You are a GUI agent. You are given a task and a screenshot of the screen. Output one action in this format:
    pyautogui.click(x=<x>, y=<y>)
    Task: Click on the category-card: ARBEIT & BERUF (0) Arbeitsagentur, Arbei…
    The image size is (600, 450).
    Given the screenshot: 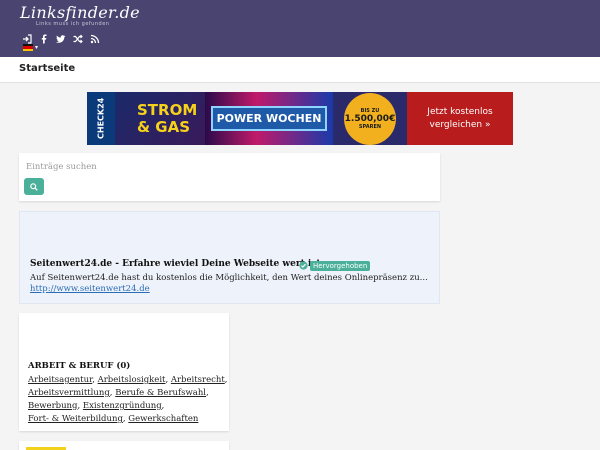 What is the action you would take?
    pyautogui.click(x=124, y=372)
    